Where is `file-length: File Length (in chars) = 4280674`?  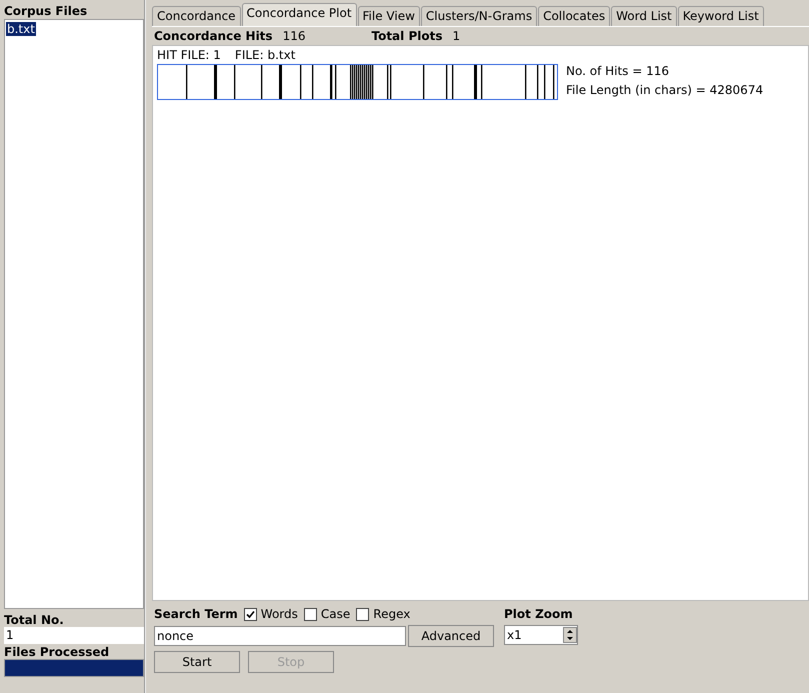 file-length: File Length (in chars) = 4280674 is located at coordinates (665, 90).